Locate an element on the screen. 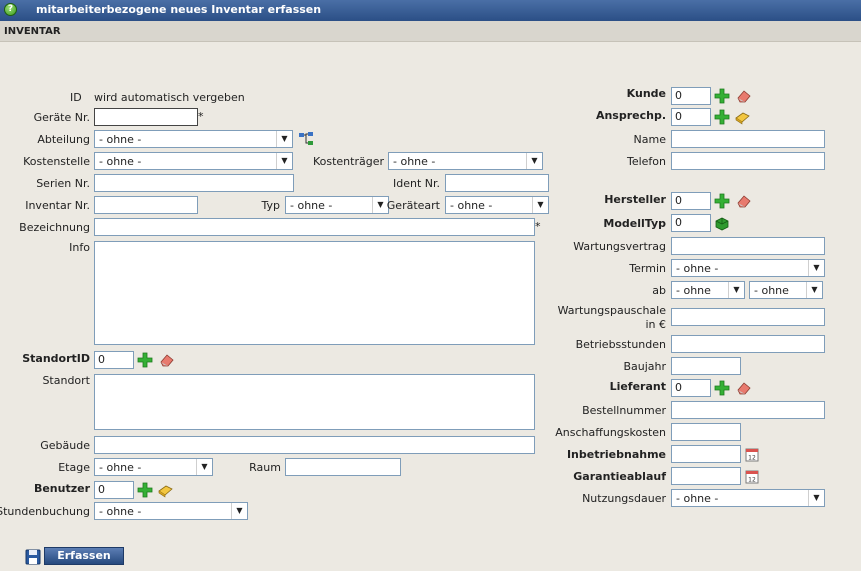  betriebsstunden-input is located at coordinates (748, 344).